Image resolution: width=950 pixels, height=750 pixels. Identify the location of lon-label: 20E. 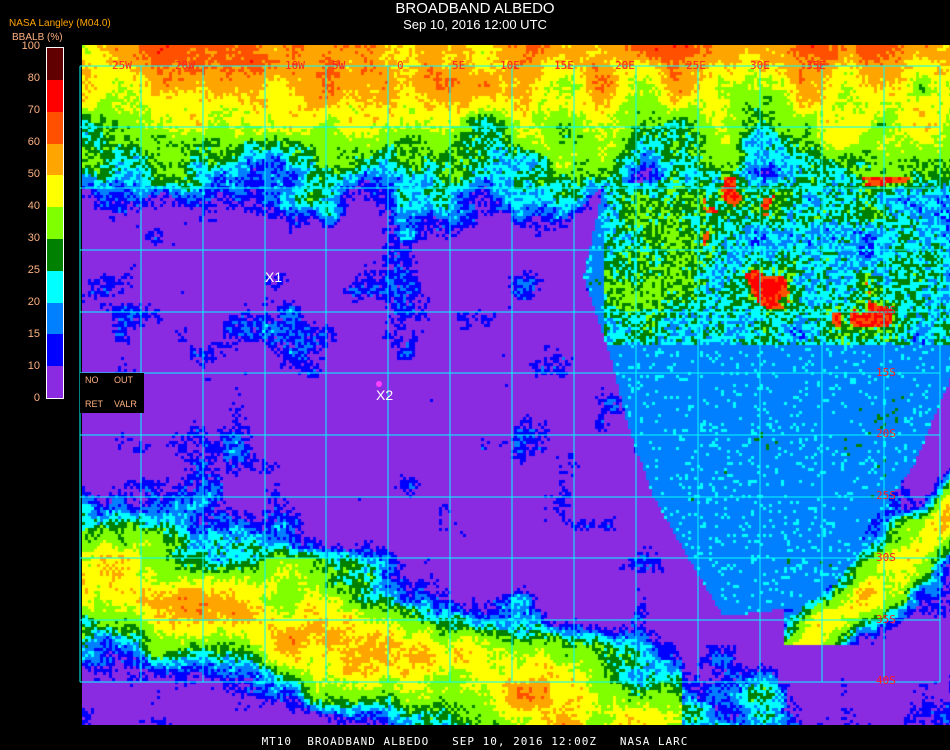
(625, 65).